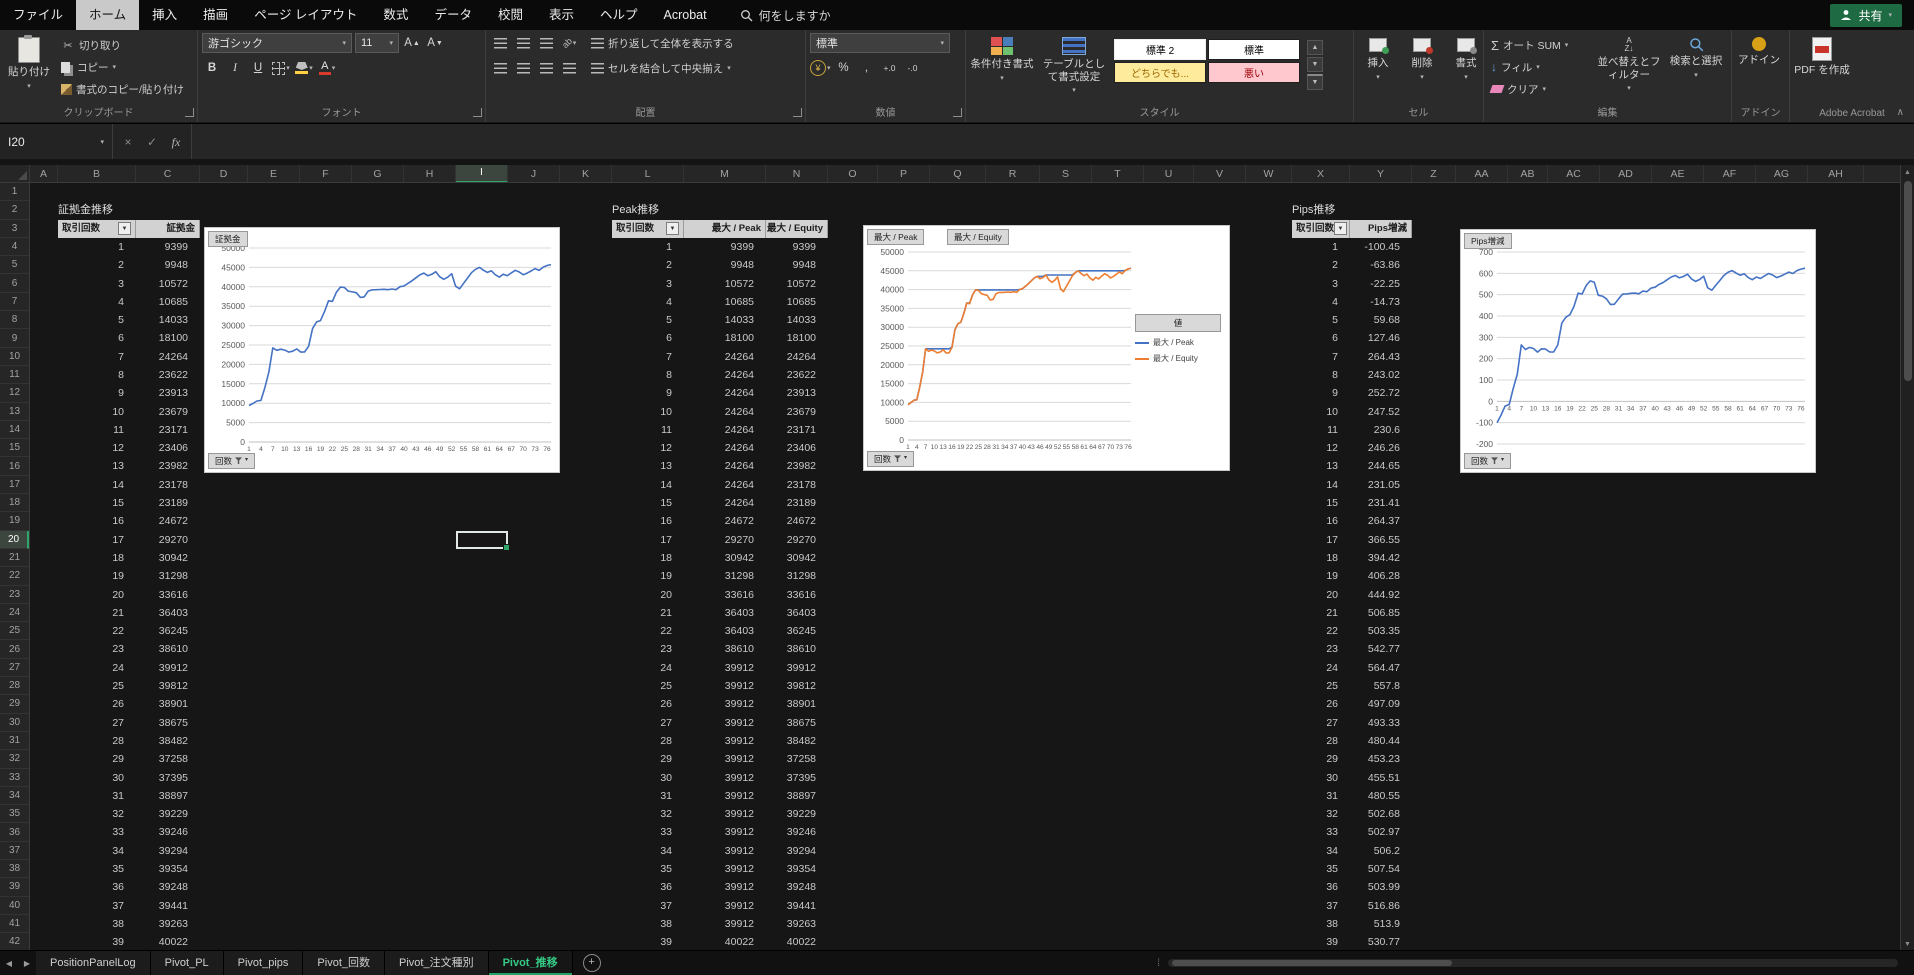  What do you see at coordinates (891, 458) in the screenshot?
I see `chart-axis-field-button: 回数 ▾` at bounding box center [891, 458].